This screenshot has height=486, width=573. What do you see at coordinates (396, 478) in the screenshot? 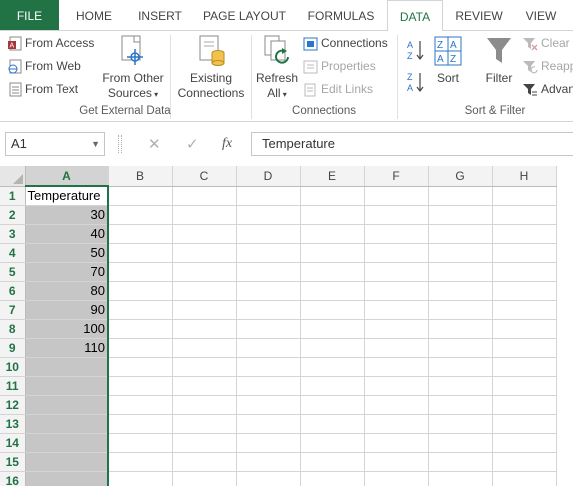
I see `cell-f16` at bounding box center [396, 478].